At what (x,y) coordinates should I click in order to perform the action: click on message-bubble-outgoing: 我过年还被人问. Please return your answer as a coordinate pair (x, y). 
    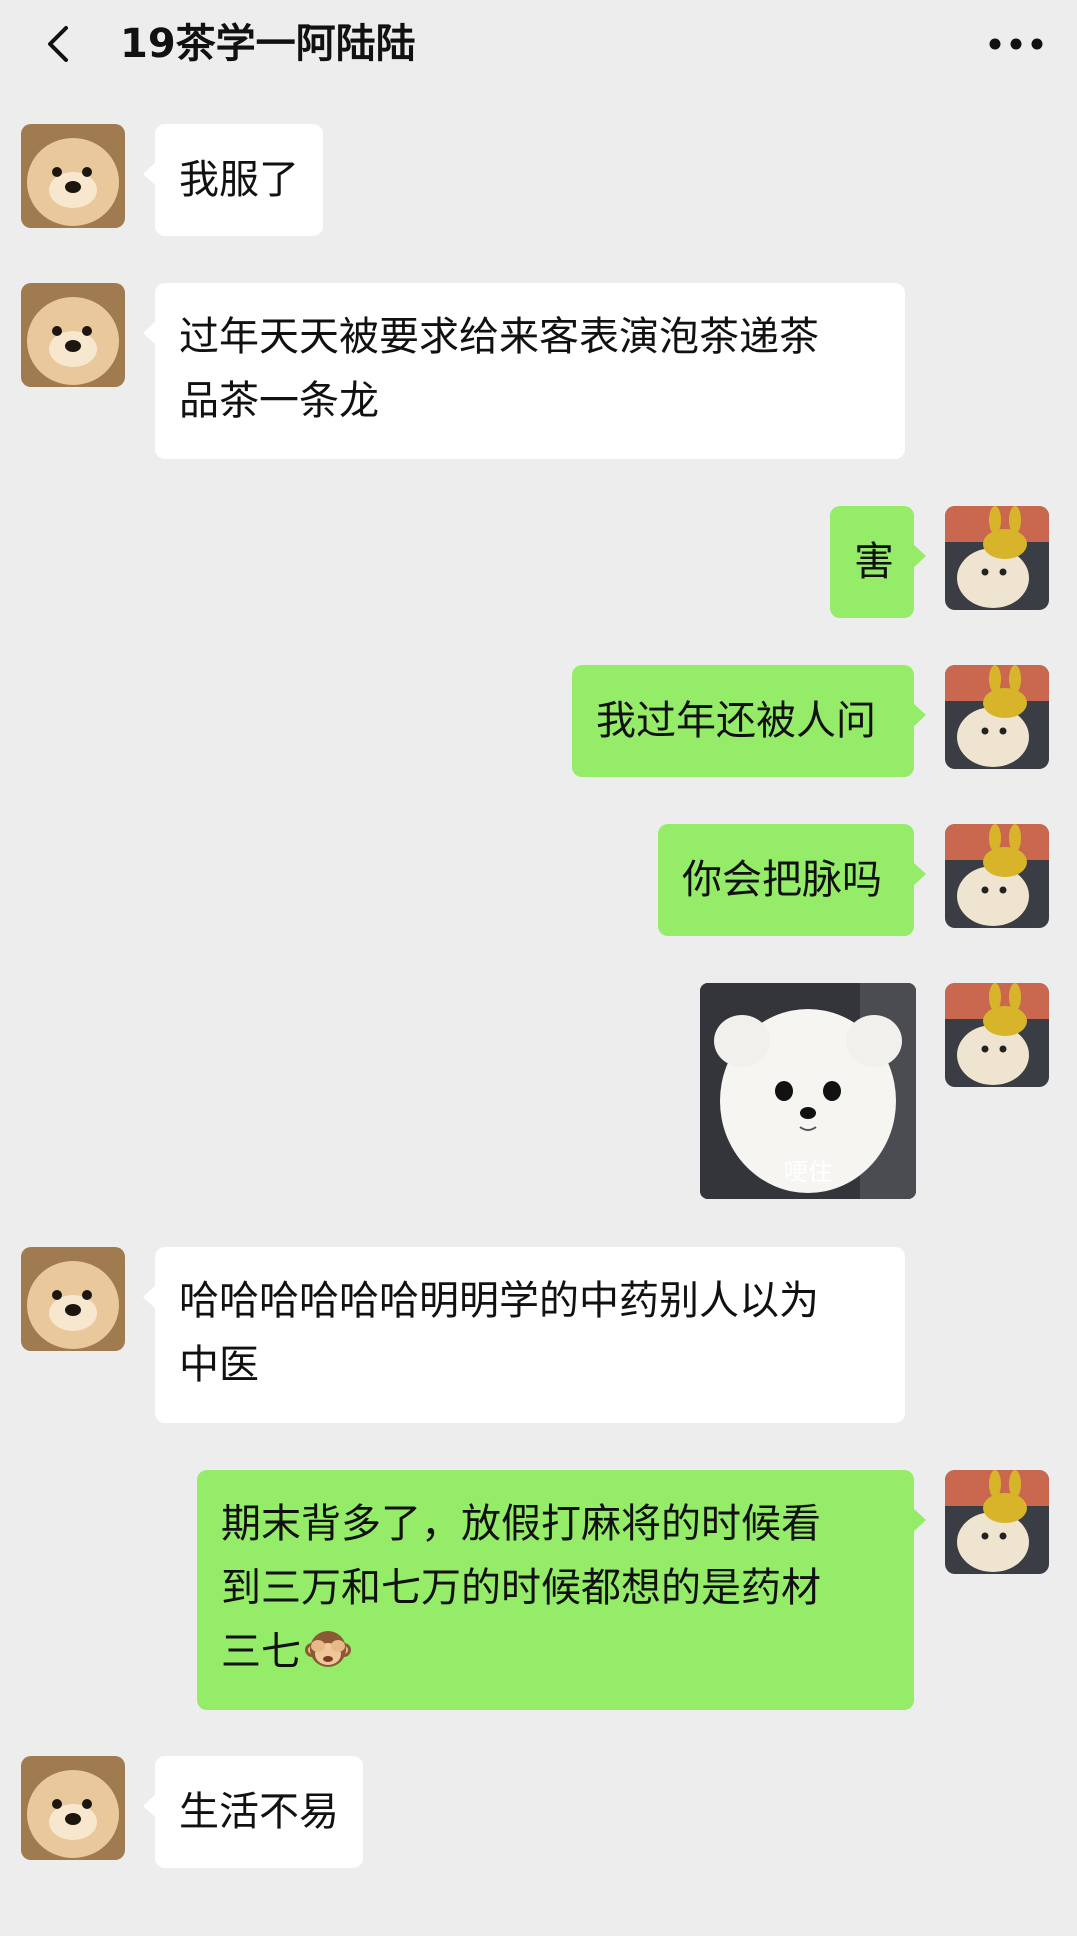
    Looking at the image, I should click on (749, 721).